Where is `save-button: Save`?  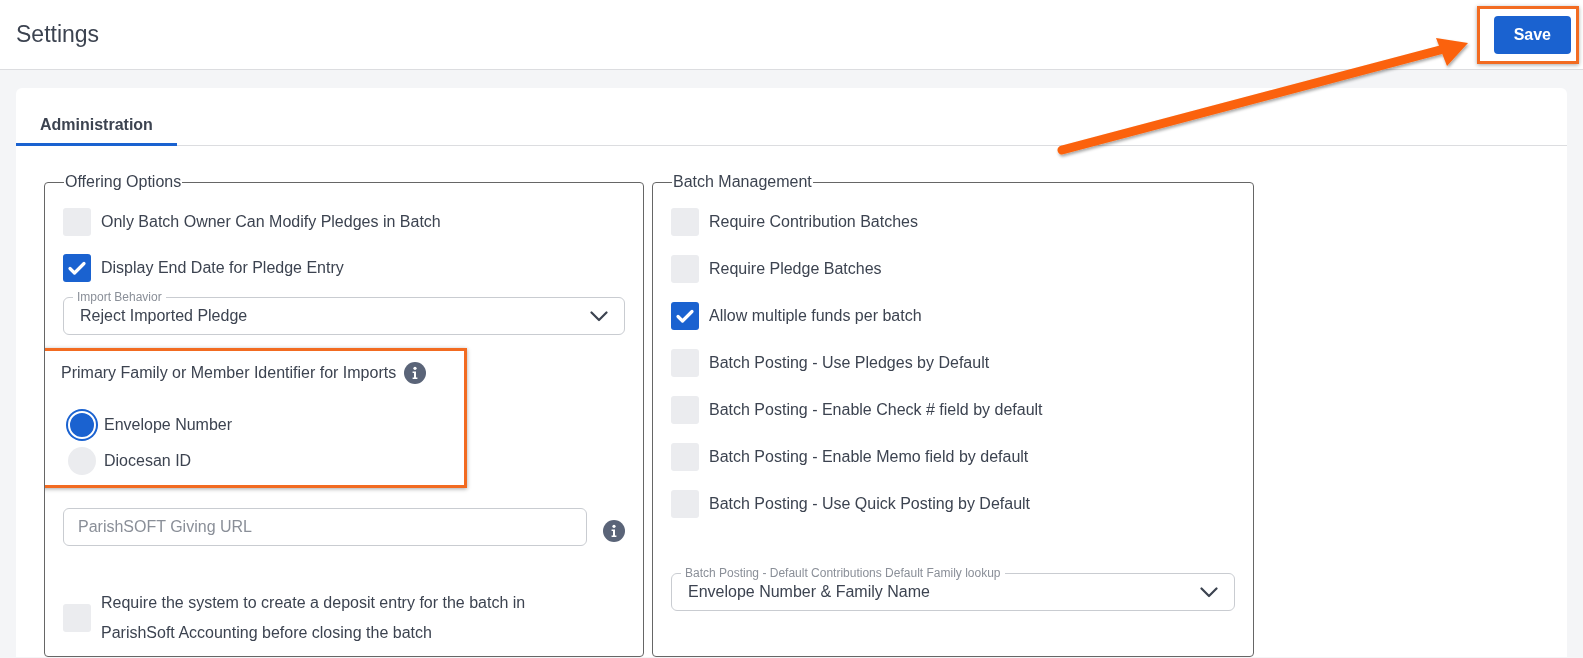 save-button: Save is located at coordinates (1532, 34).